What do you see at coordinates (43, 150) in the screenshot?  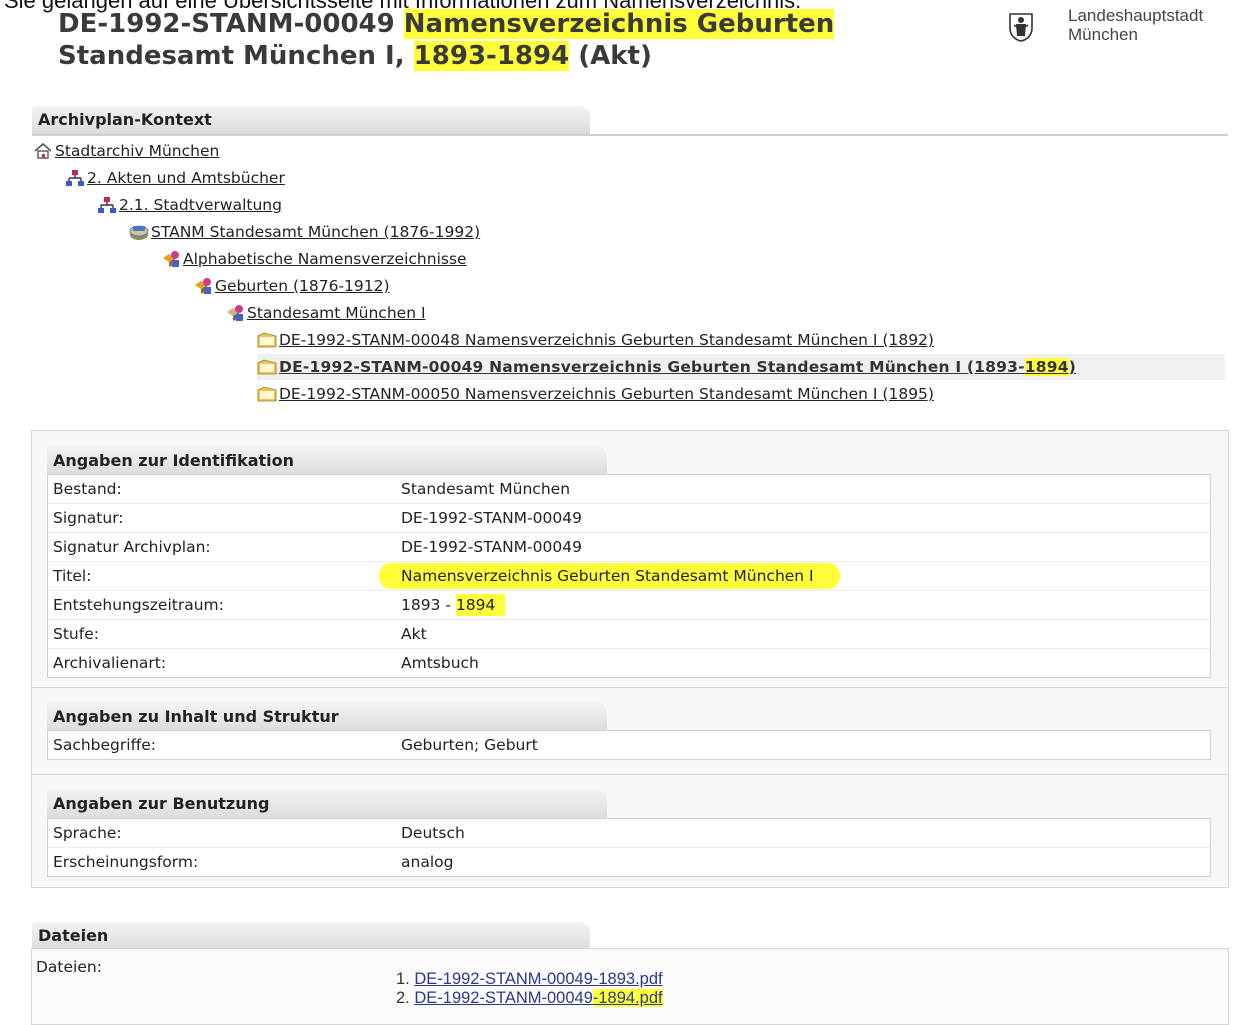 I see `home-icon` at bounding box center [43, 150].